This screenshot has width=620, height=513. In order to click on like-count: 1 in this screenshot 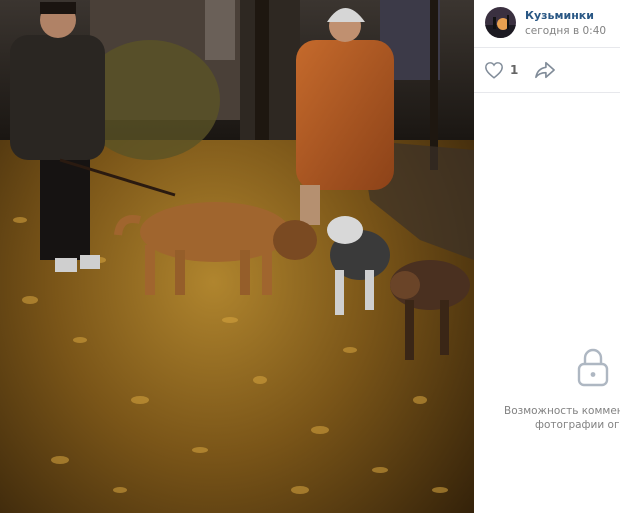, I will do `click(514, 70)`.